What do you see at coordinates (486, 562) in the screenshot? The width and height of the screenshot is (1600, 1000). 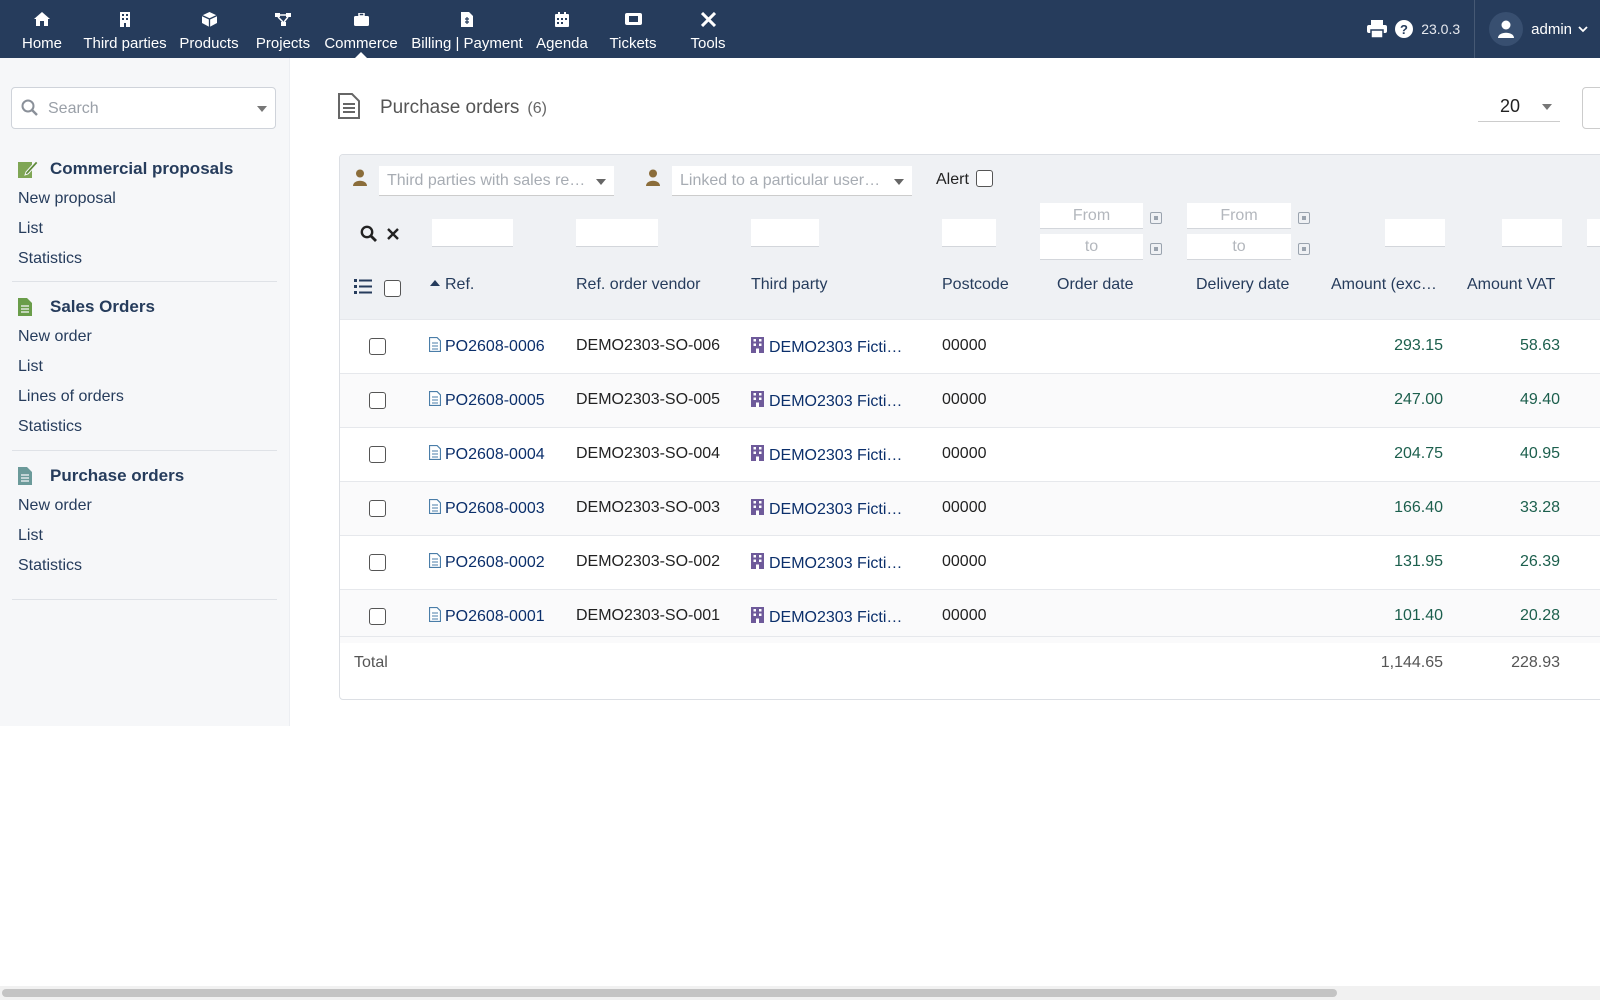 I see `order-ref-link: PO2608-0002` at bounding box center [486, 562].